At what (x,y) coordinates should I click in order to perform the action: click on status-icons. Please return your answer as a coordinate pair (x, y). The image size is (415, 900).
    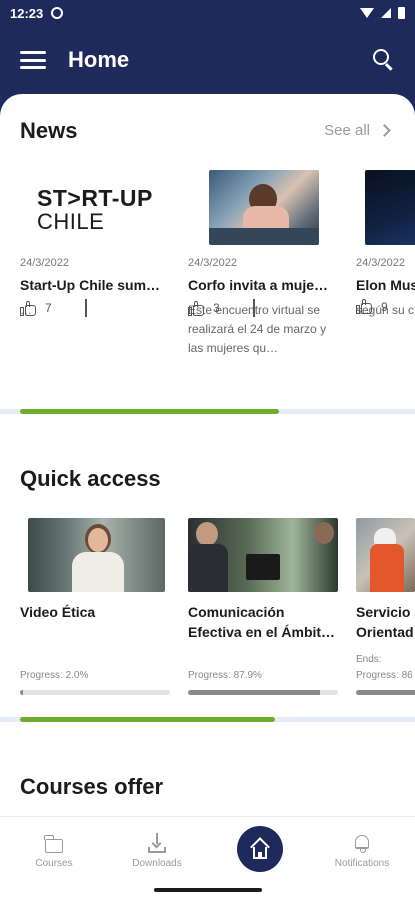
    Looking at the image, I should click on (382, 13).